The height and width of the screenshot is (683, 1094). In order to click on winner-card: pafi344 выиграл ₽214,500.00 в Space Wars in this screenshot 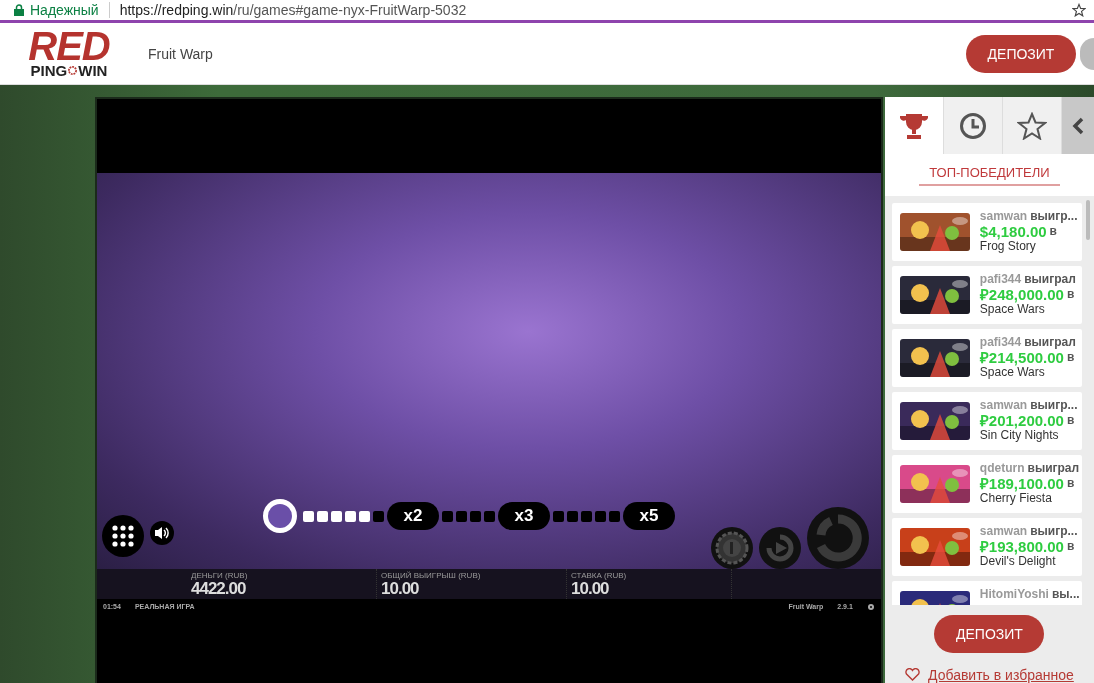, I will do `click(986, 358)`.